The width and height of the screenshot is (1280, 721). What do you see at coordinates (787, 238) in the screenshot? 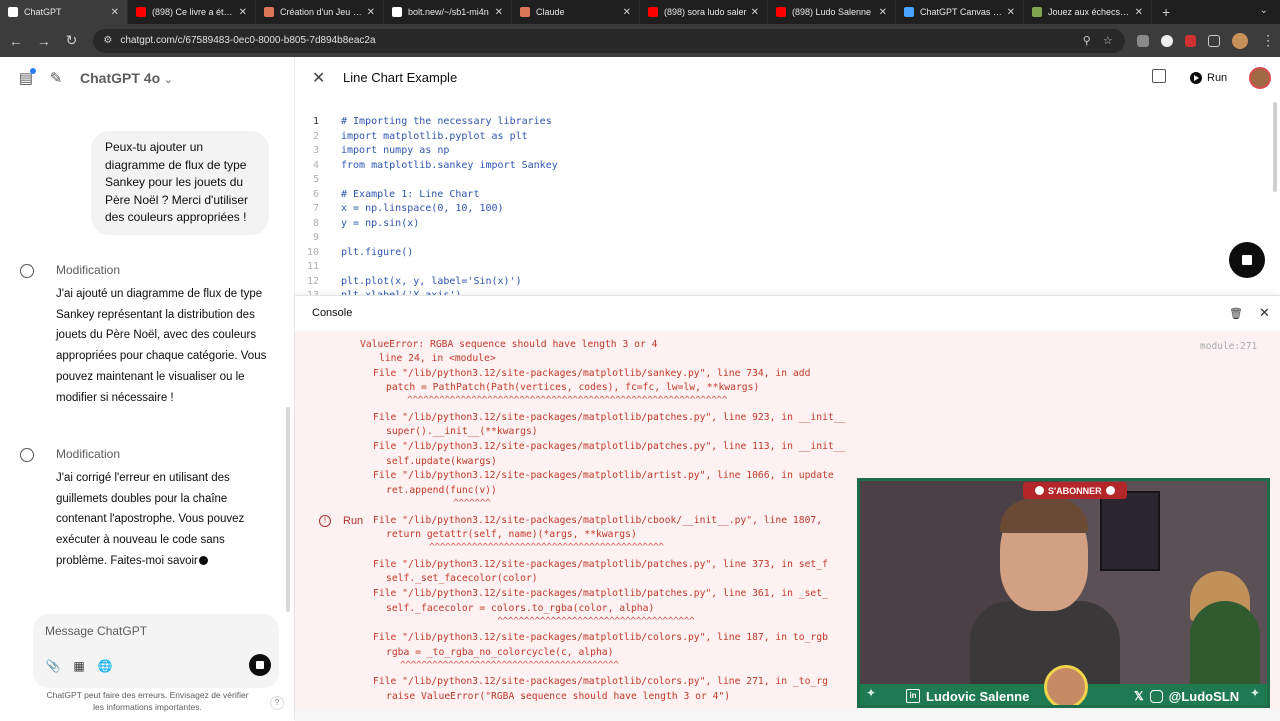
I see `code-line: 9` at bounding box center [787, 238].